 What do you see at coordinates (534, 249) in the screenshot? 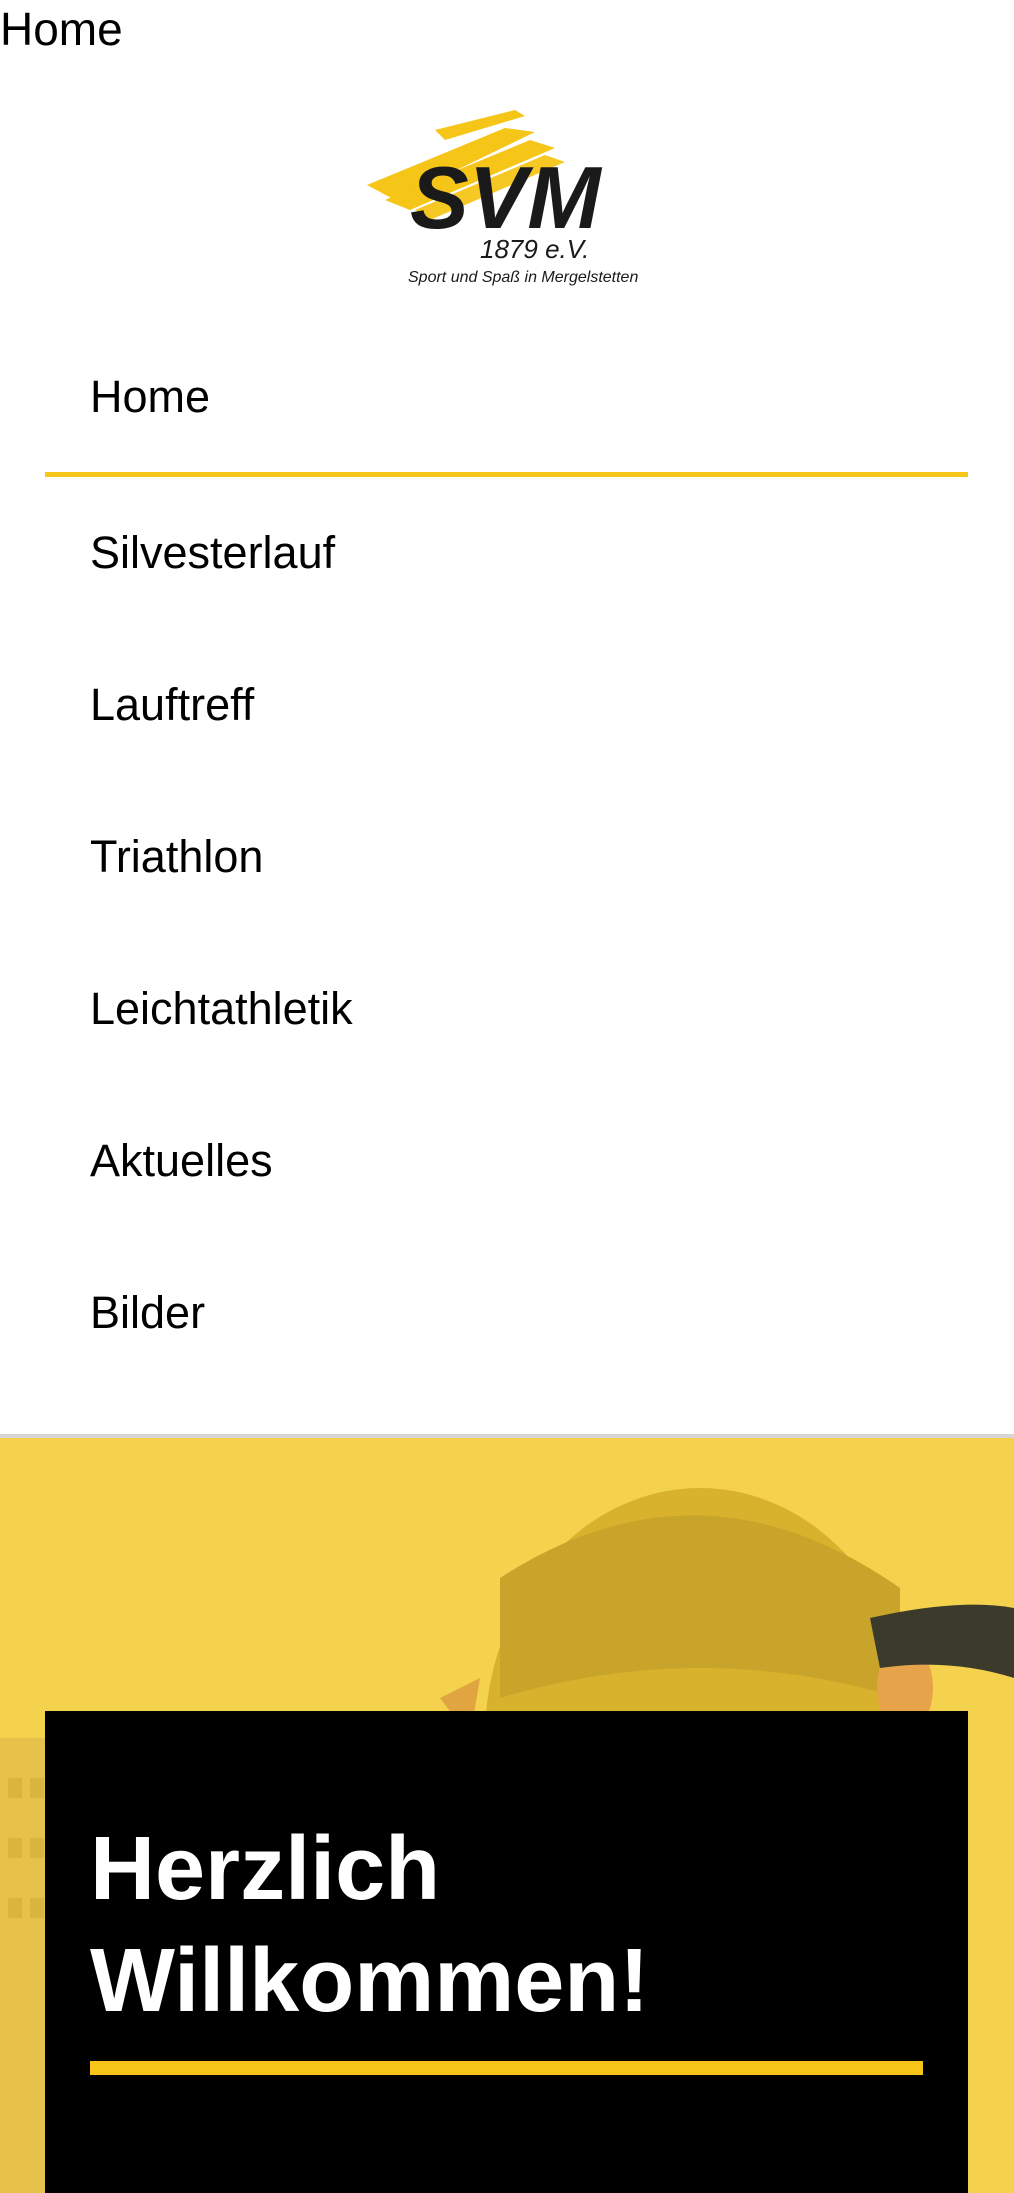
I see `logo-year: 1879 e.V.` at bounding box center [534, 249].